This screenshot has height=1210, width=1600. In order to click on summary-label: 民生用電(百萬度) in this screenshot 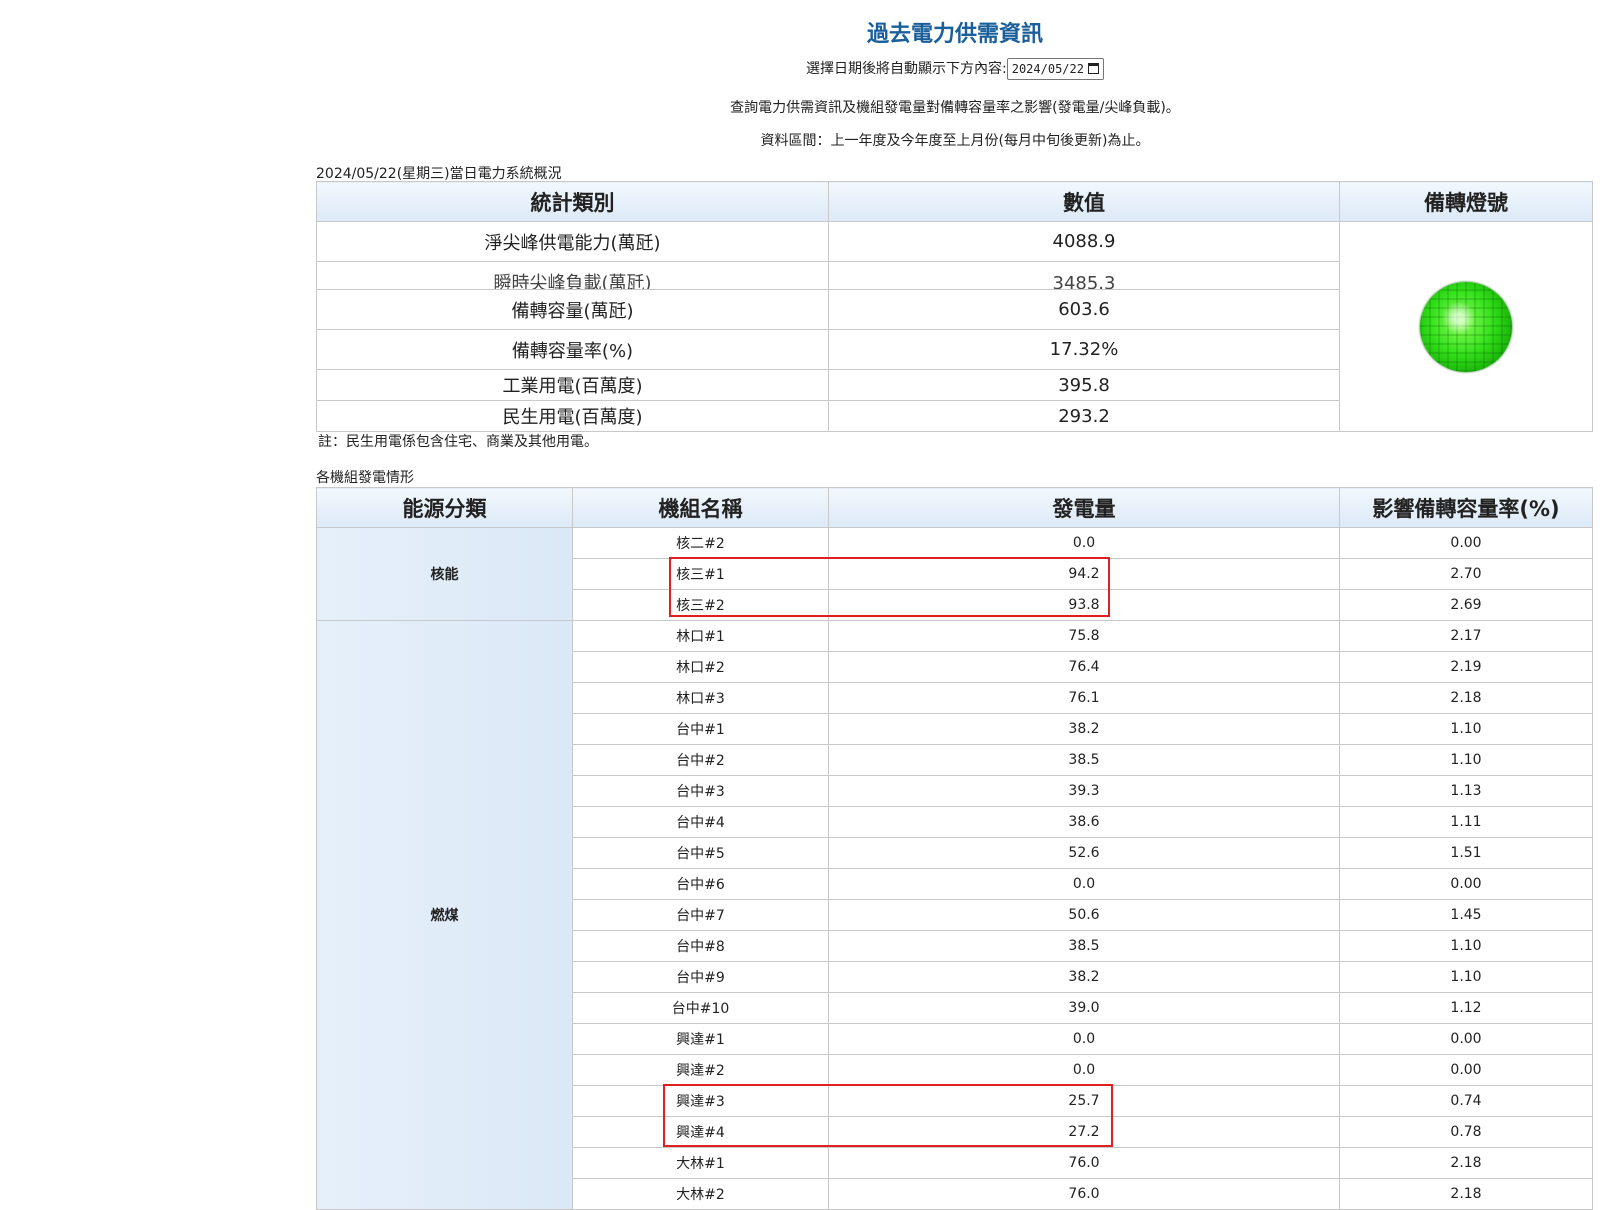, I will do `click(572, 416)`.